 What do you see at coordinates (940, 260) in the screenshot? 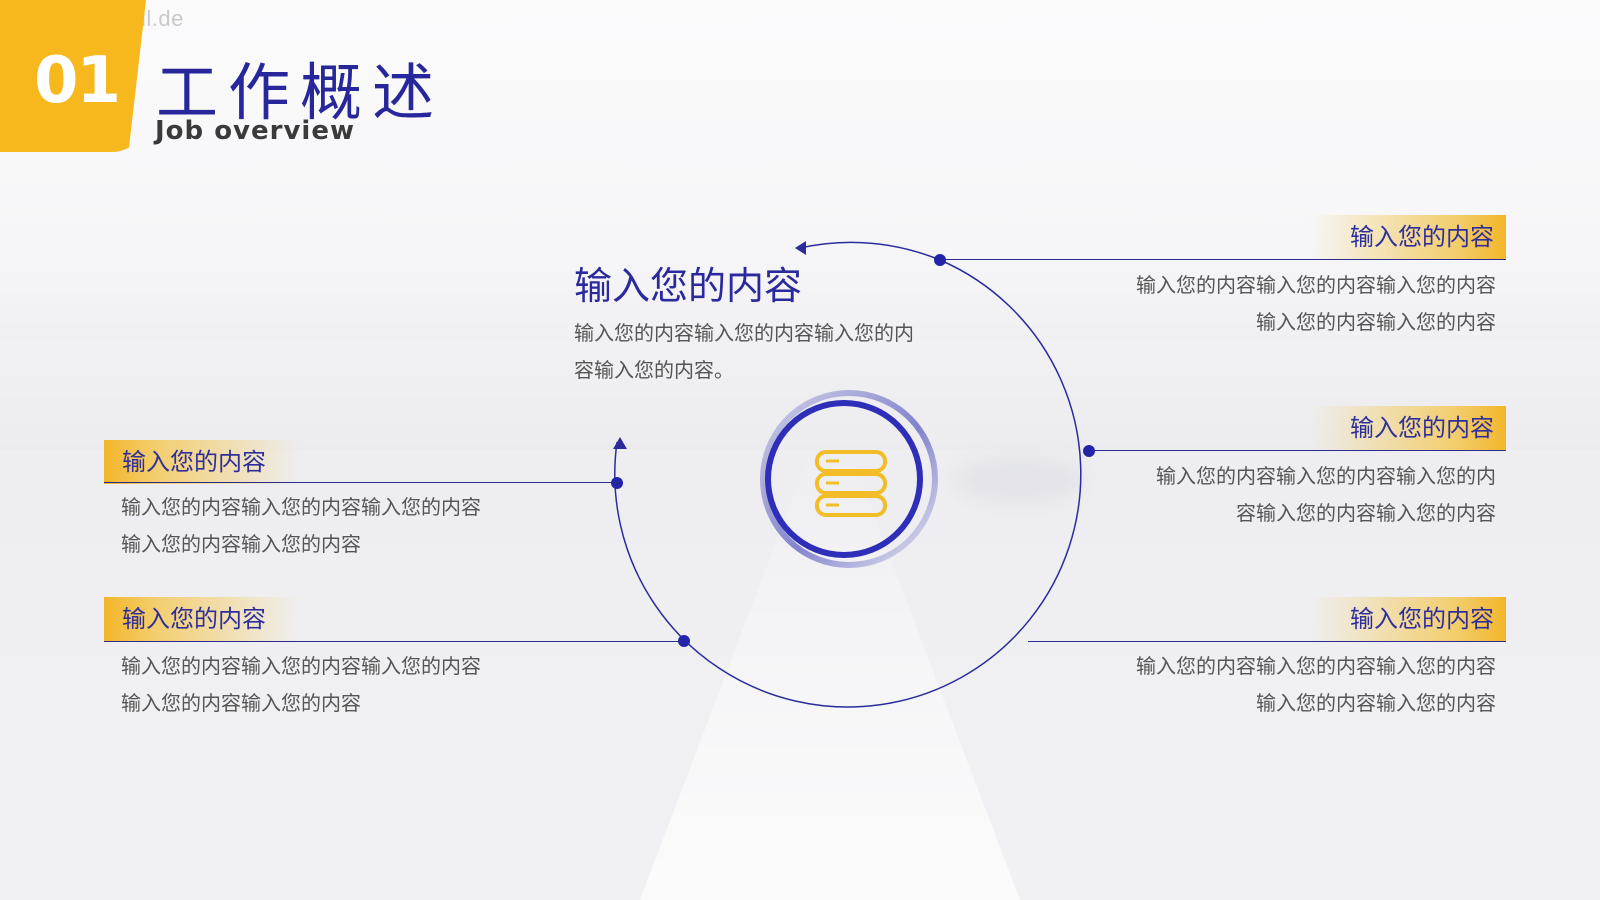
I see `node-dot-right1` at bounding box center [940, 260].